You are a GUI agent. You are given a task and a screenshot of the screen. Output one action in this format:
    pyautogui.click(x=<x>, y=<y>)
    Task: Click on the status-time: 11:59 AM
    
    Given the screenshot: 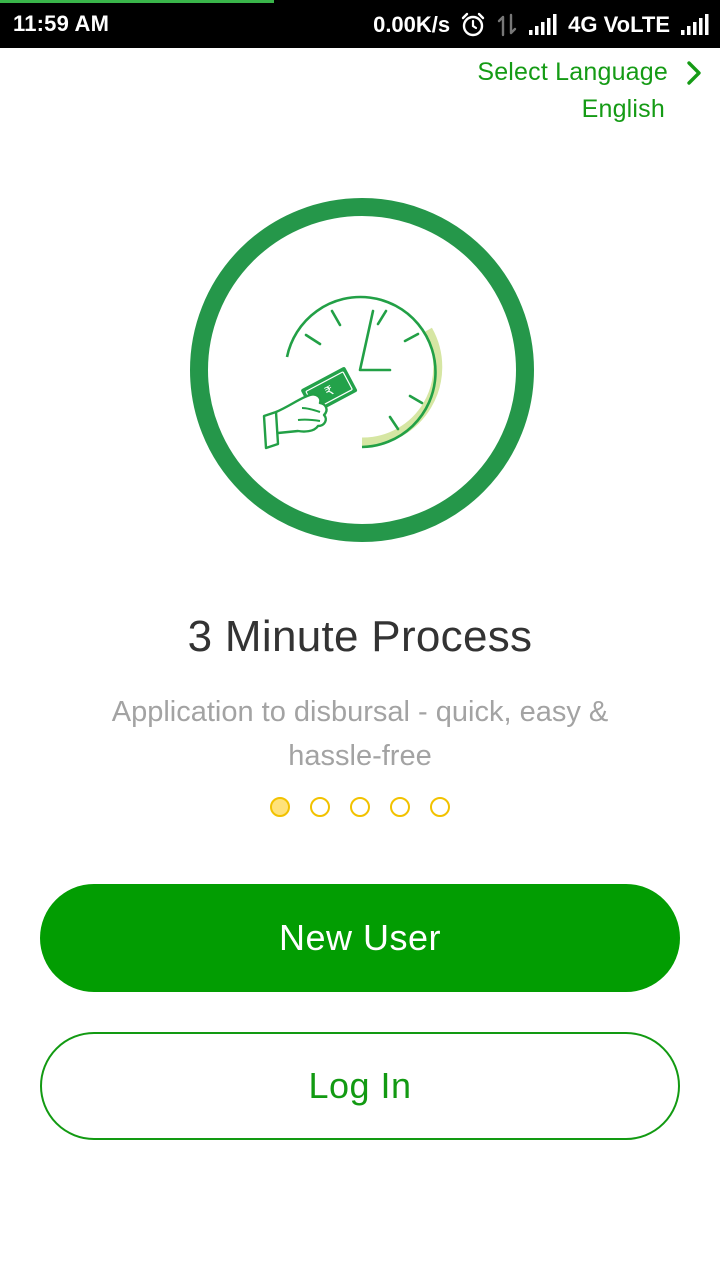 What is the action you would take?
    pyautogui.click(x=61, y=23)
    